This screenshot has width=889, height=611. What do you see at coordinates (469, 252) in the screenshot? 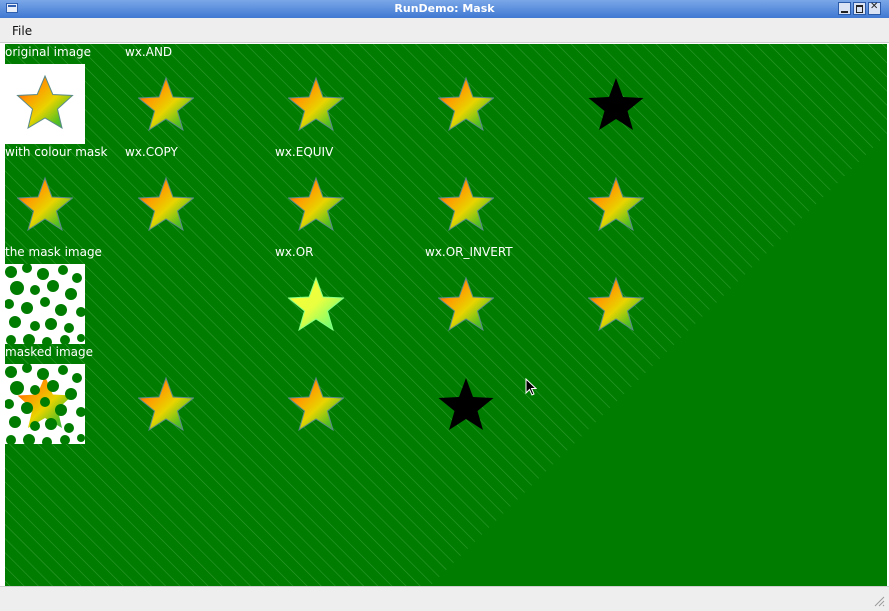
I see `label-wx-or-invert: wx.OR_INVERT` at bounding box center [469, 252].